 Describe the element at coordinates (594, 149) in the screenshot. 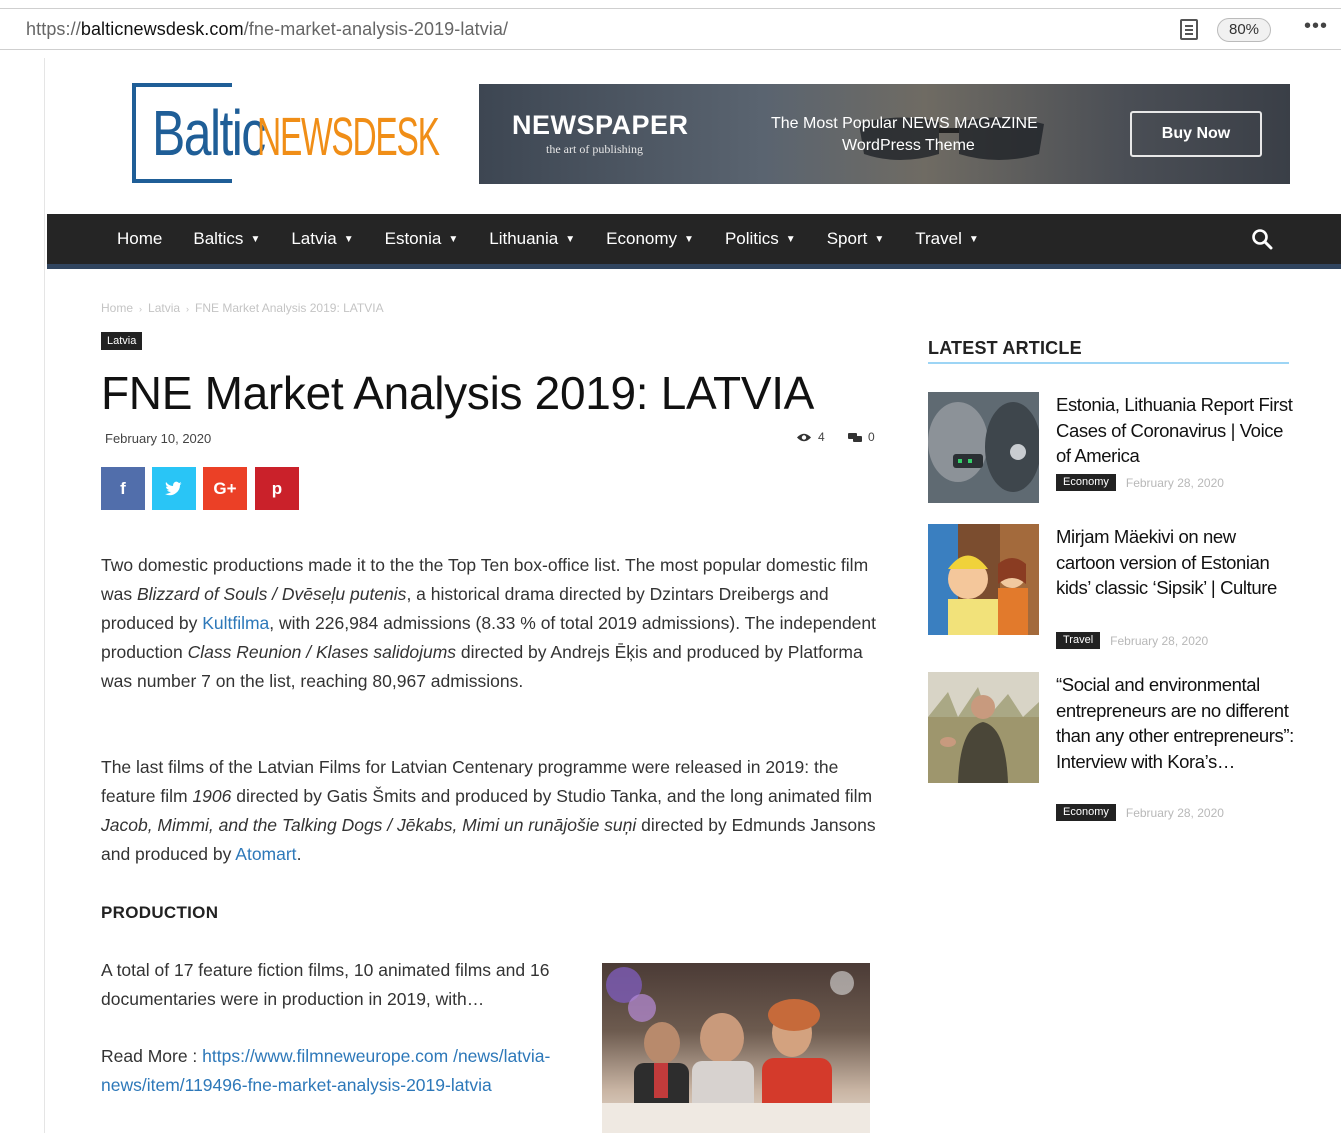

I see `banner-subtitle: the art of publishing` at that location.